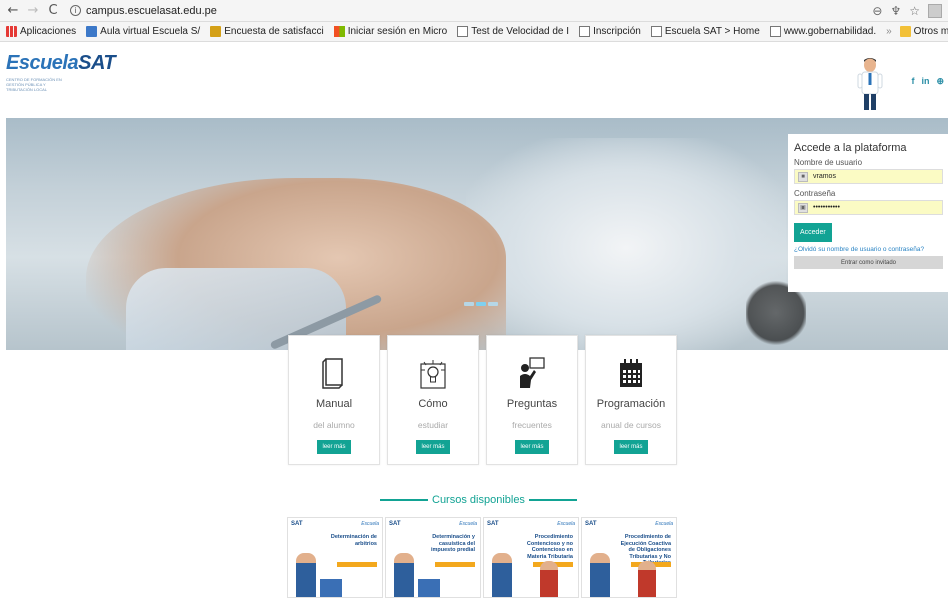 The image size is (948, 598). What do you see at coordinates (895, 11) in the screenshot?
I see `pin-icon: ♆` at bounding box center [895, 11].